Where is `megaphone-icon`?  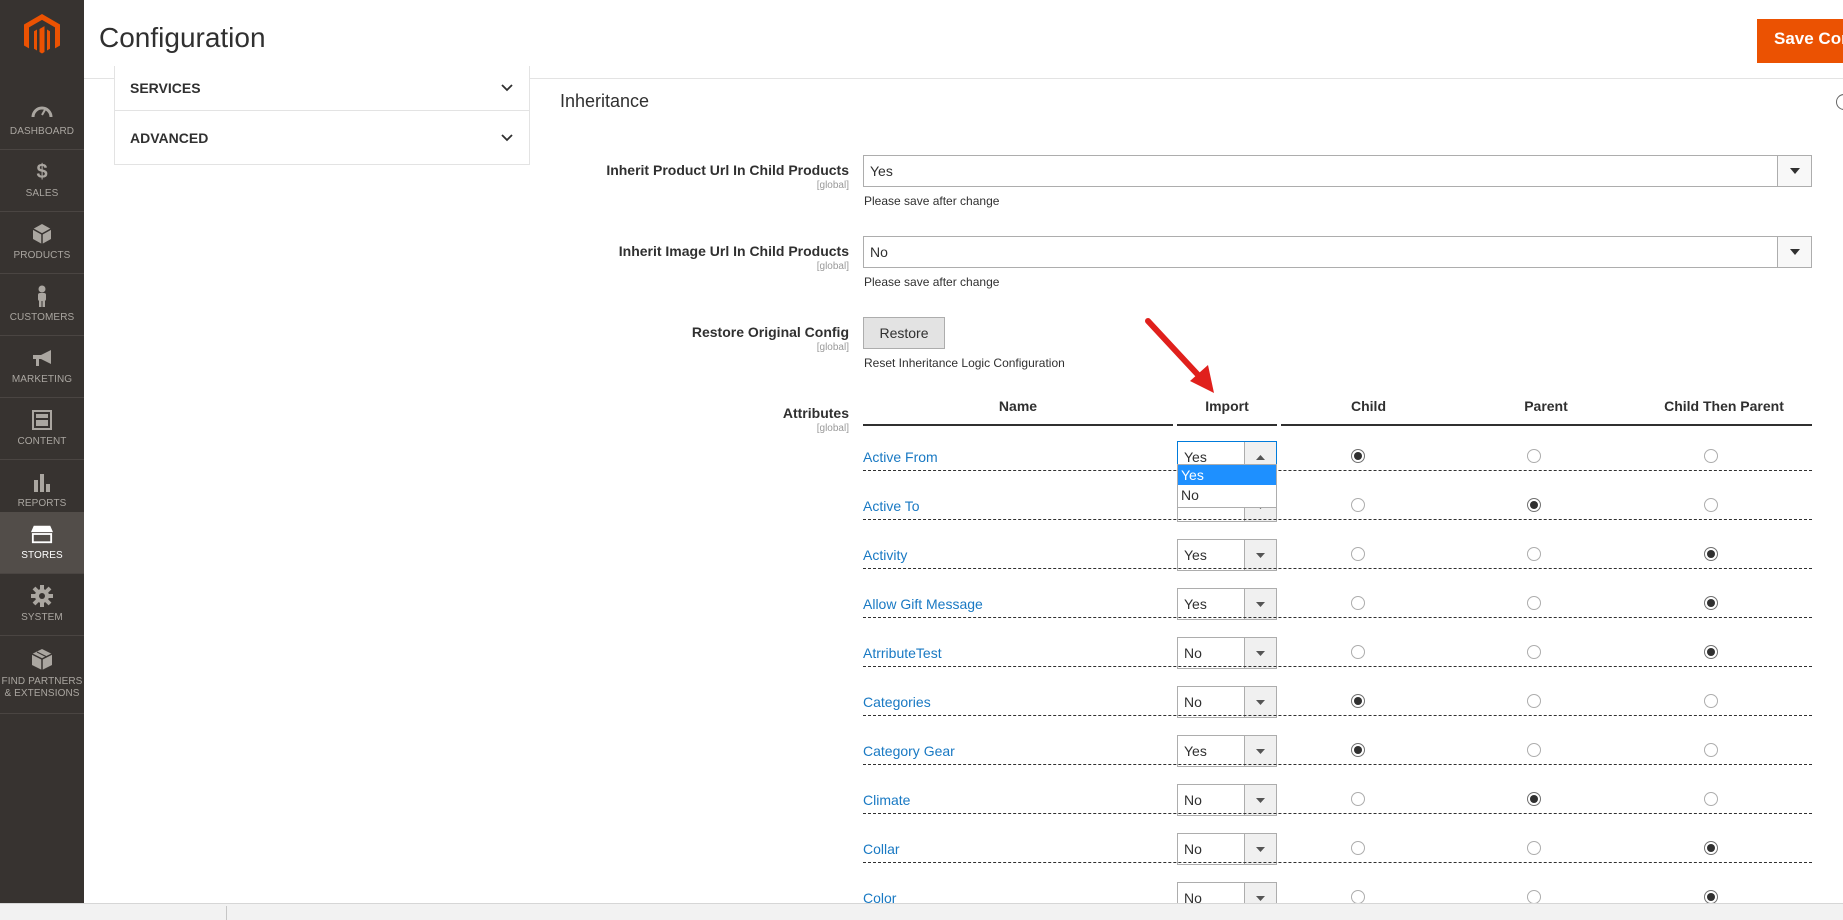 megaphone-icon is located at coordinates (42, 358).